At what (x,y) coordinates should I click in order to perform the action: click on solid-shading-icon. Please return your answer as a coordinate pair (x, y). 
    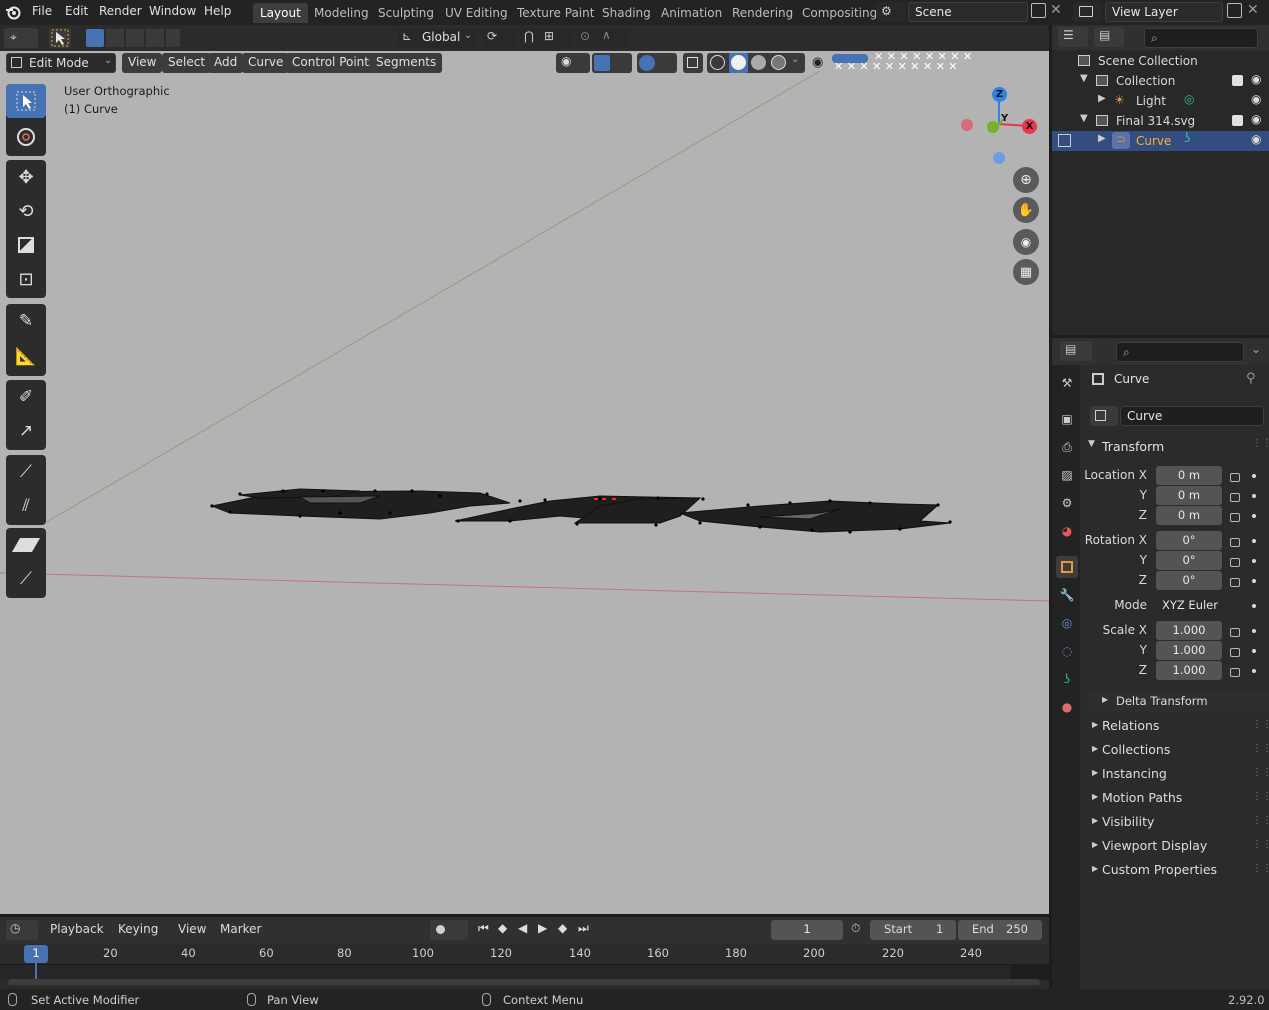
    Looking at the image, I should click on (738, 63).